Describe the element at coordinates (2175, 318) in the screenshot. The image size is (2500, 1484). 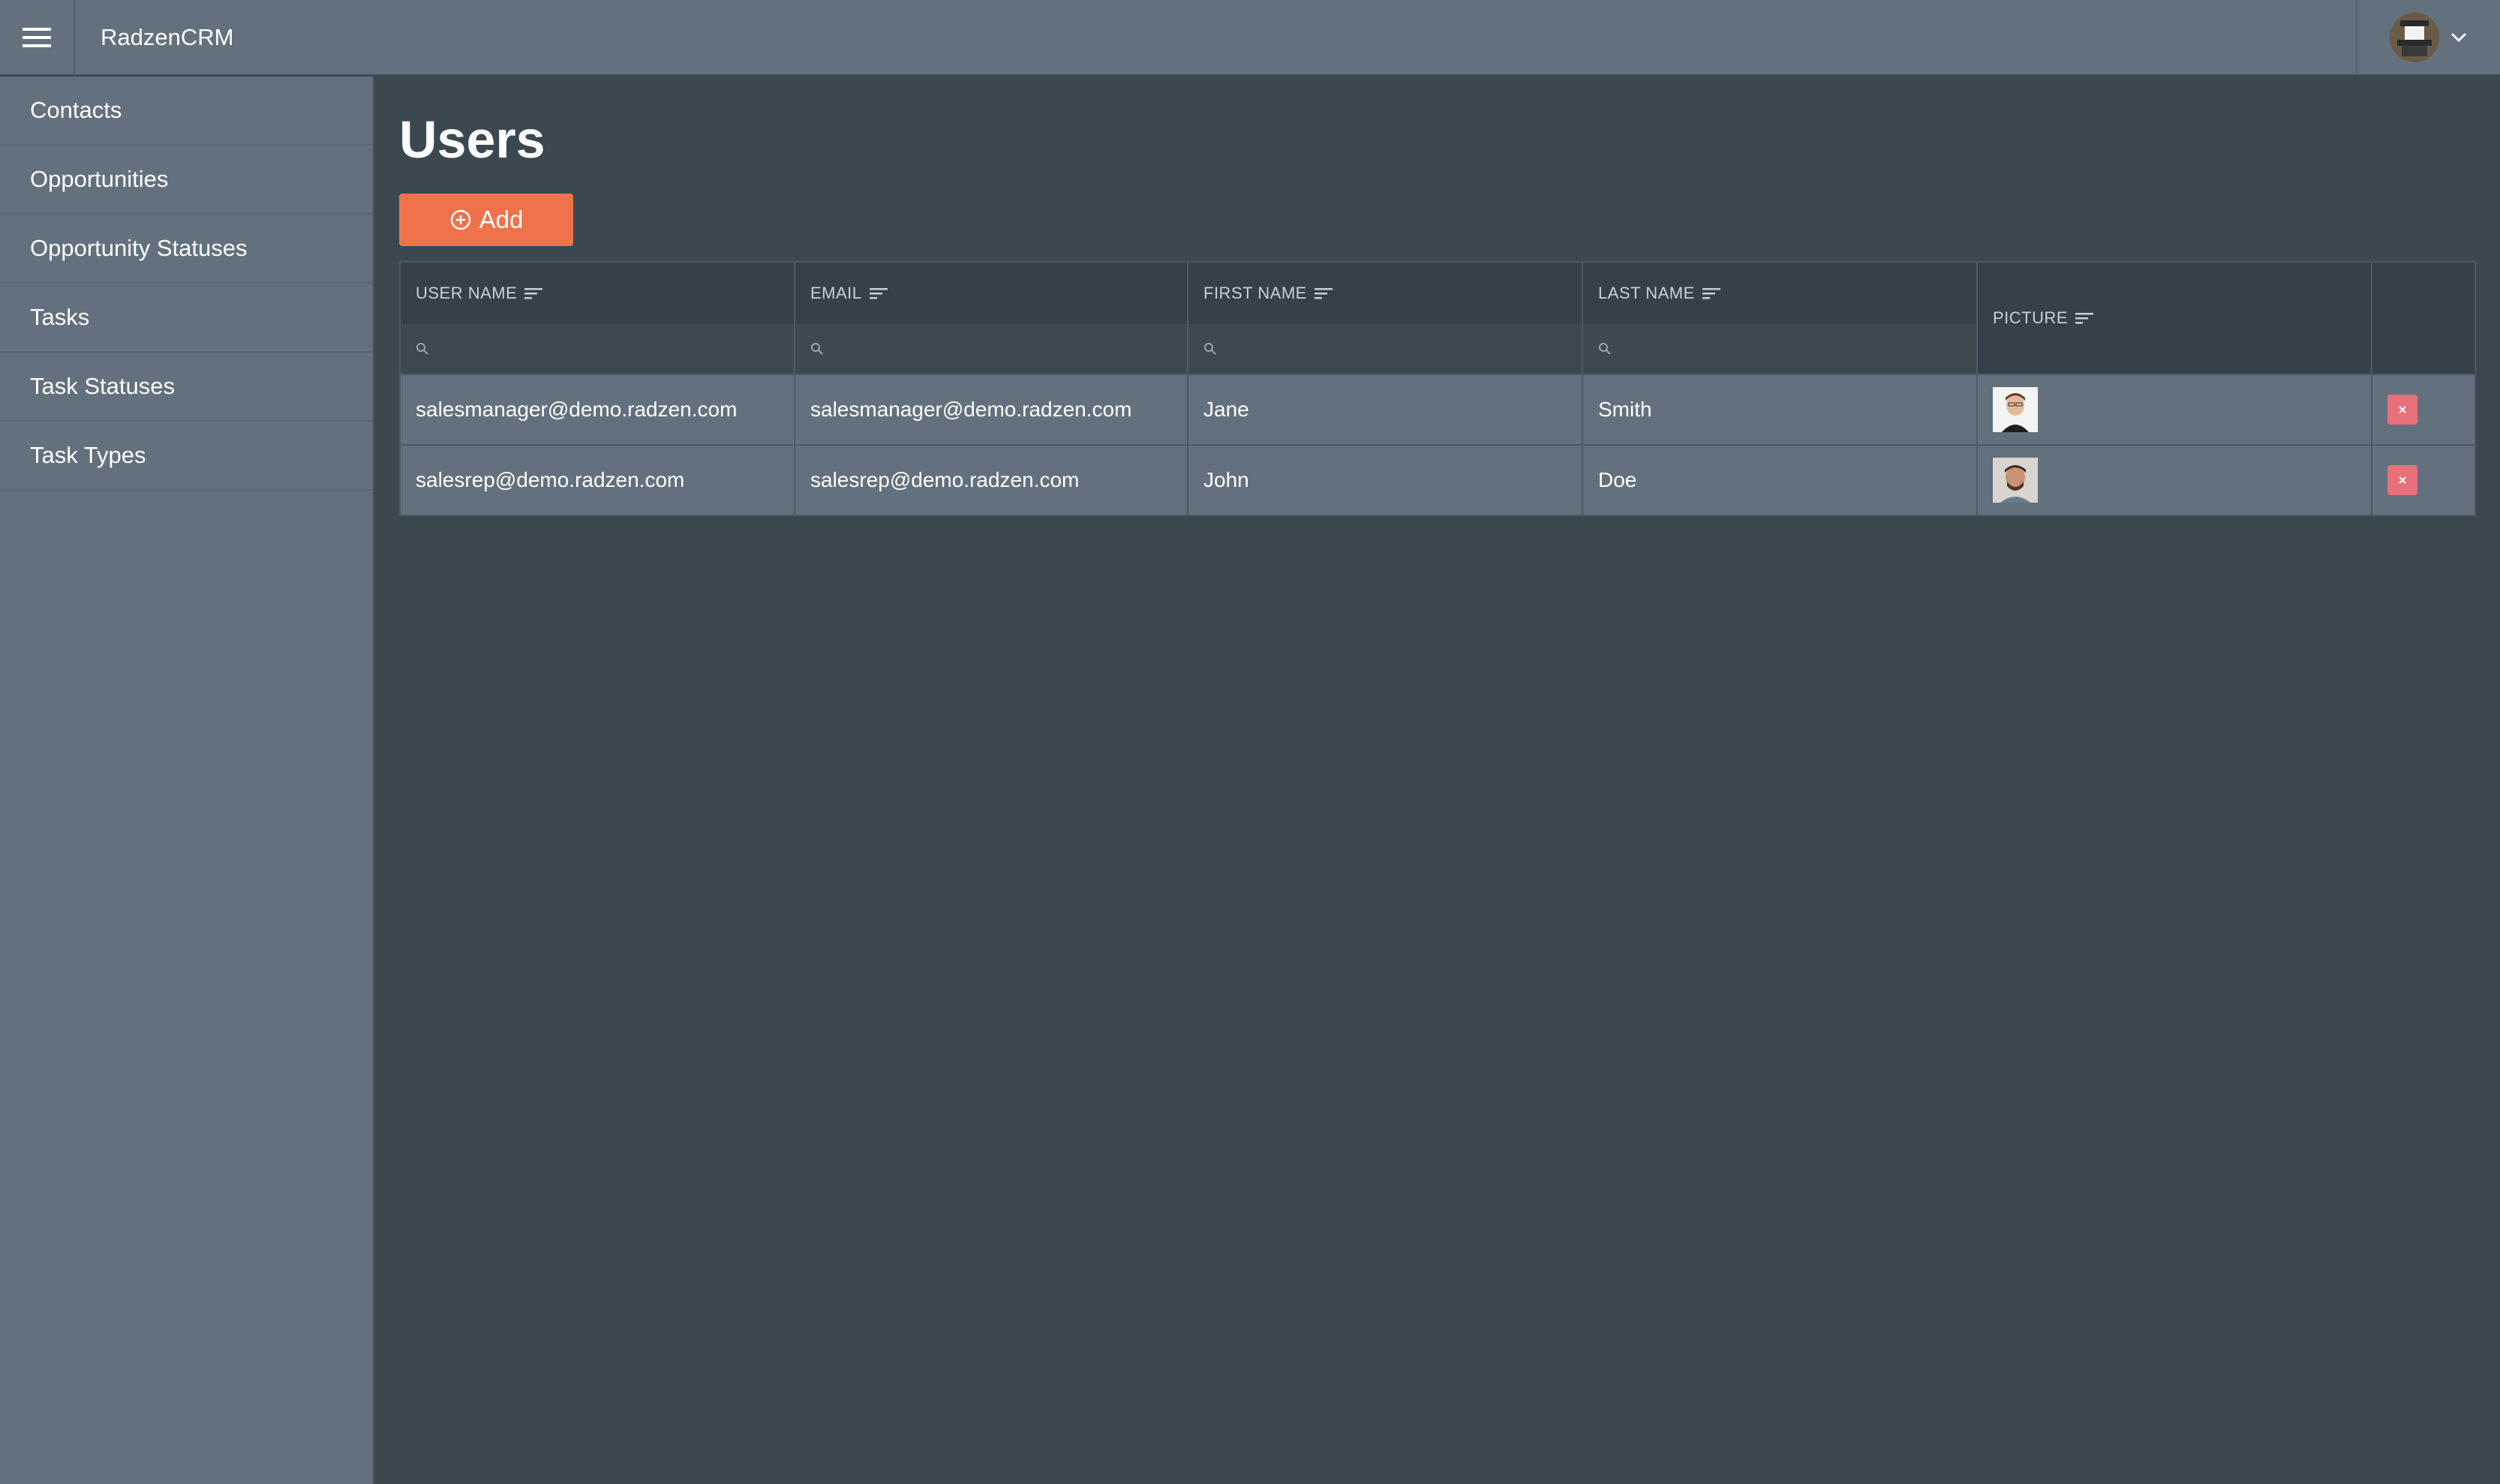
I see `column-header-picture: PICTURE` at that location.